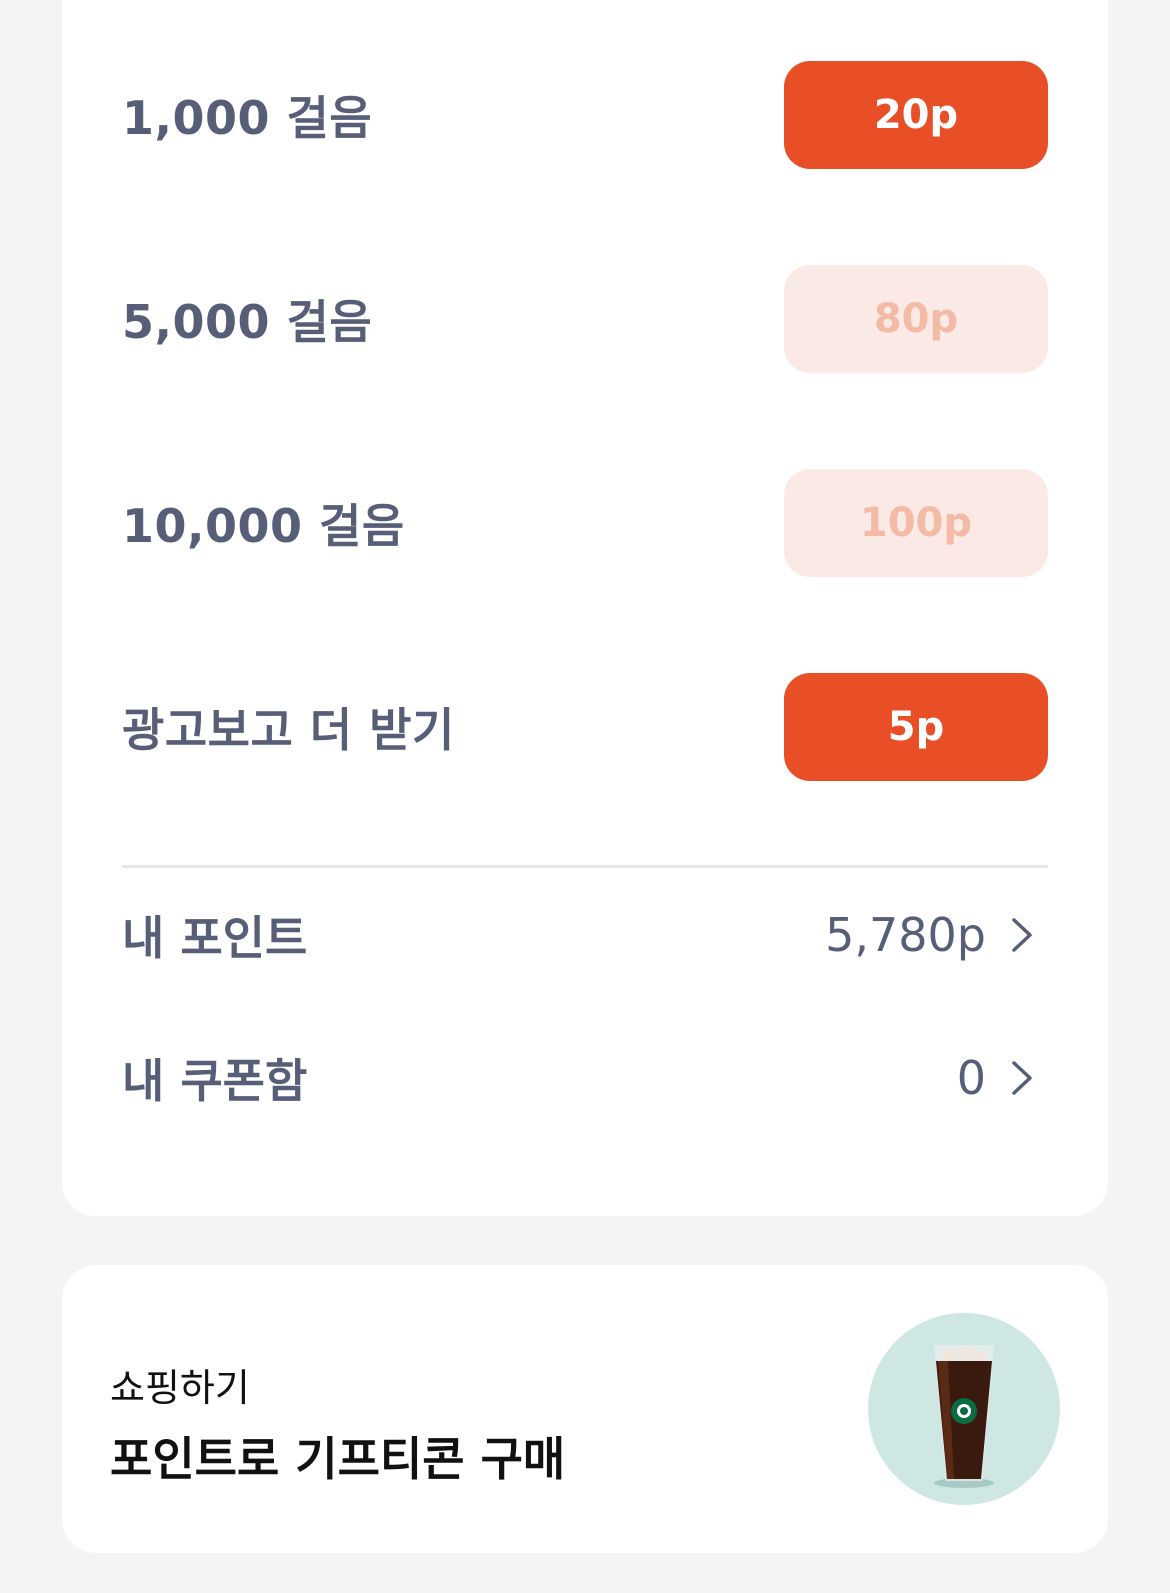 The height and width of the screenshot is (1593, 1170). Describe the element at coordinates (916, 115) in the screenshot. I see `claim-20p-button: 20p` at that location.